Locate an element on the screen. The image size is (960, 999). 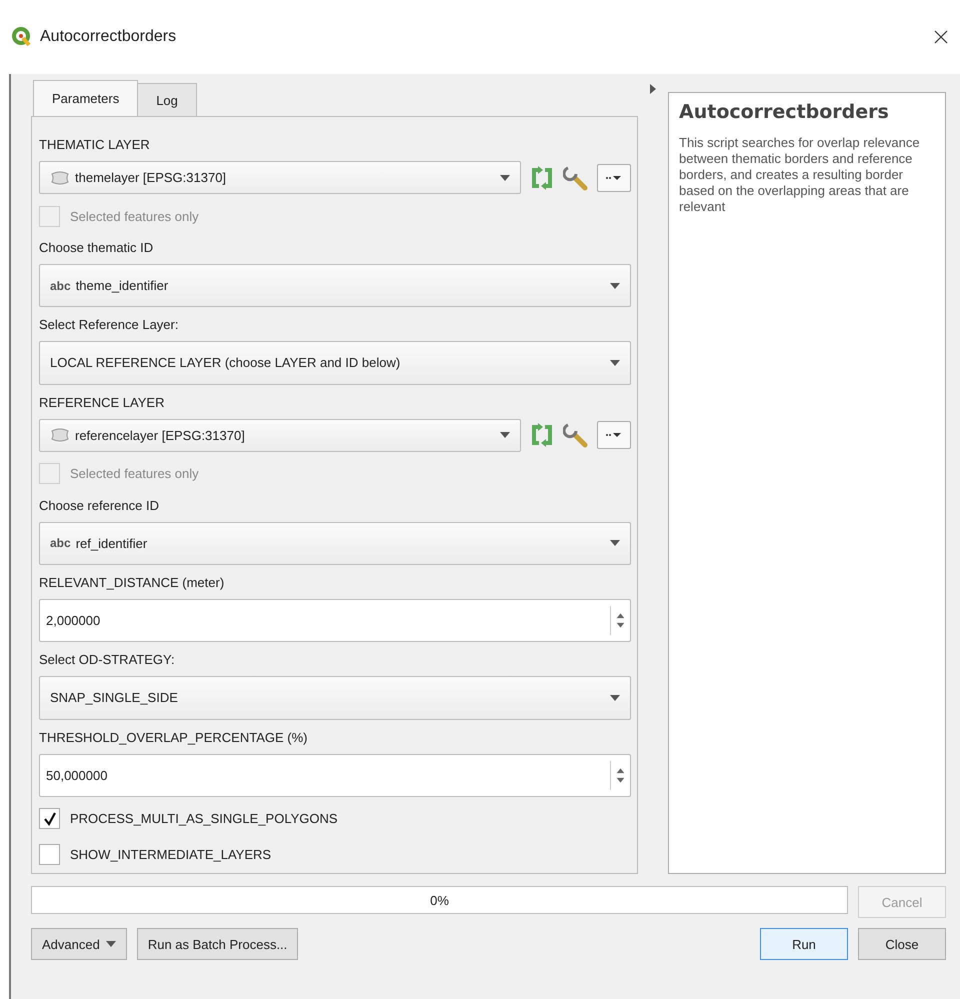
help-text: This script searches for overlap relevance between thematic borders and reference borders, and creates a resulting border based on the overlapping areas that are relevant is located at coordinates (800, 175).